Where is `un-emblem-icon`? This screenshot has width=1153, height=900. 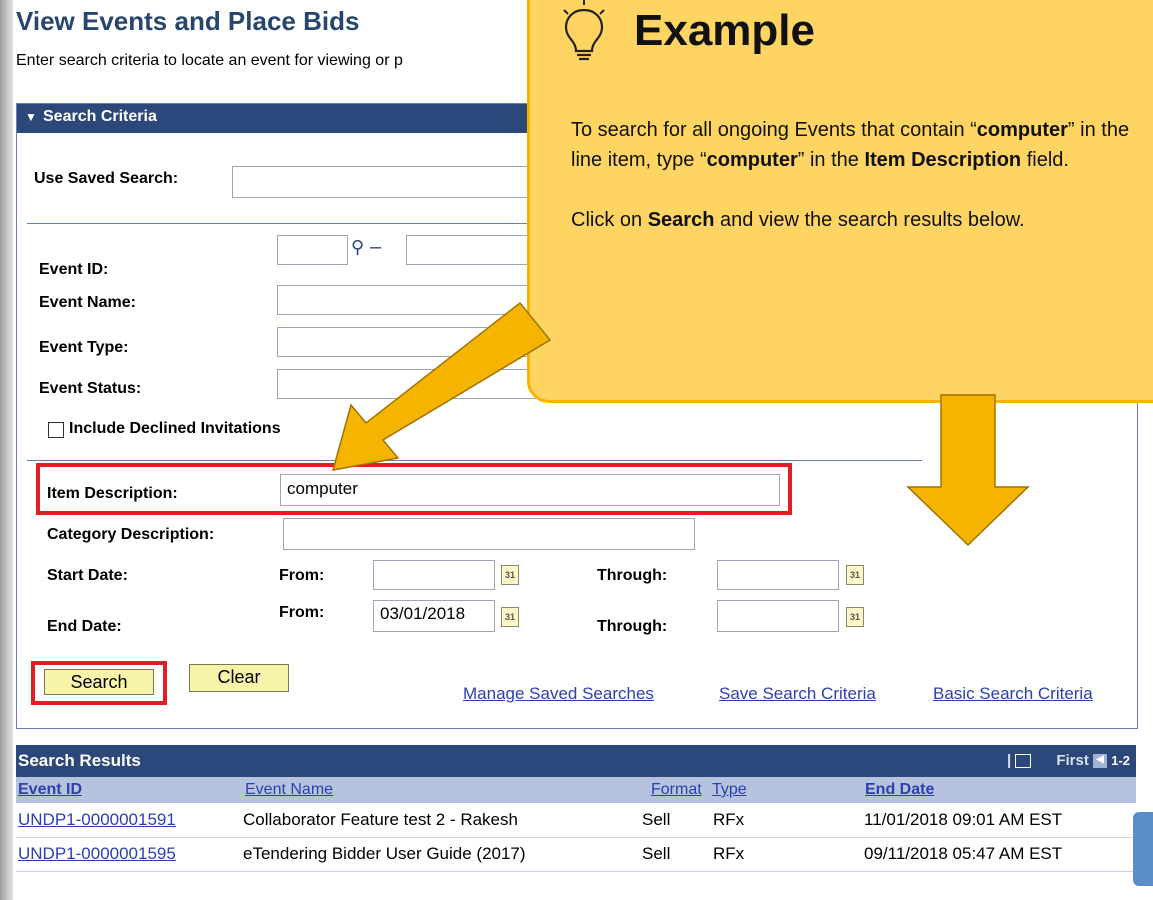
un-emblem-icon is located at coordinates (1143, 849).